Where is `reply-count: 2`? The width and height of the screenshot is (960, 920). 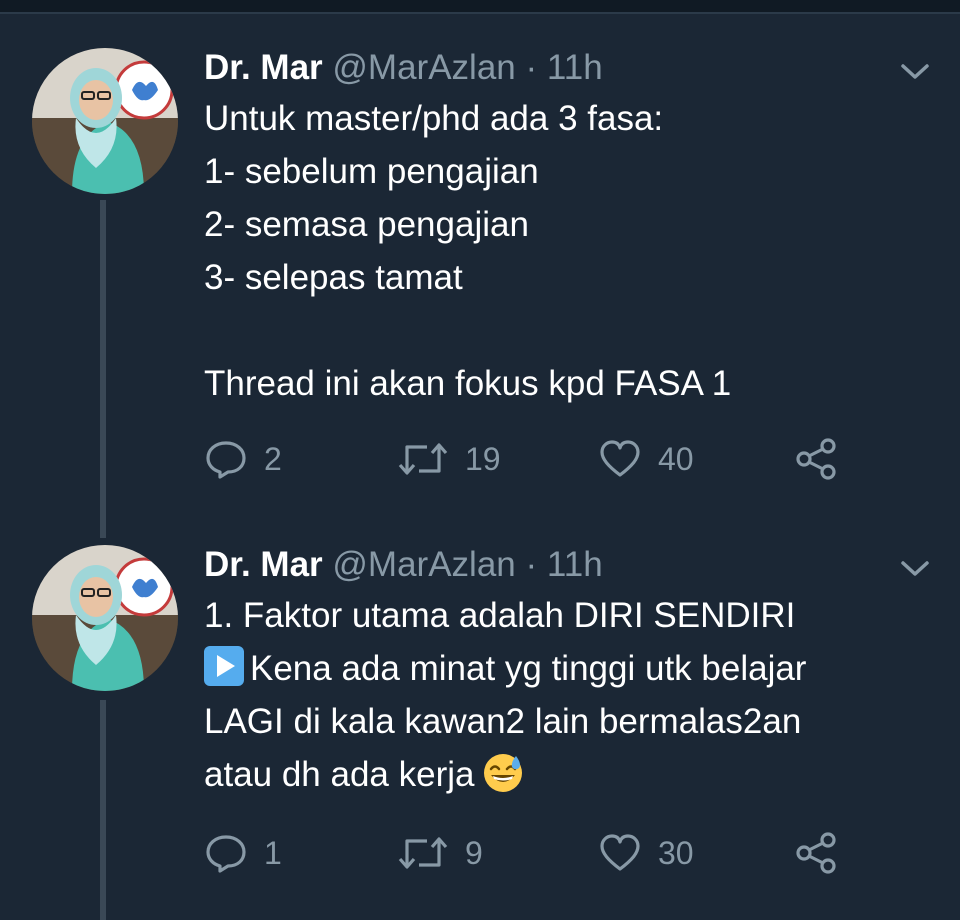 reply-count: 2 is located at coordinates (273, 458).